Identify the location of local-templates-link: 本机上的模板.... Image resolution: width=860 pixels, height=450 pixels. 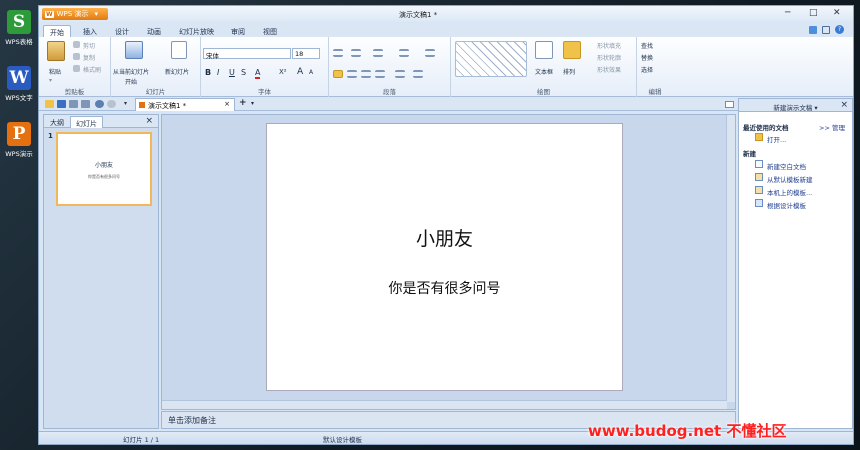
(789, 192).